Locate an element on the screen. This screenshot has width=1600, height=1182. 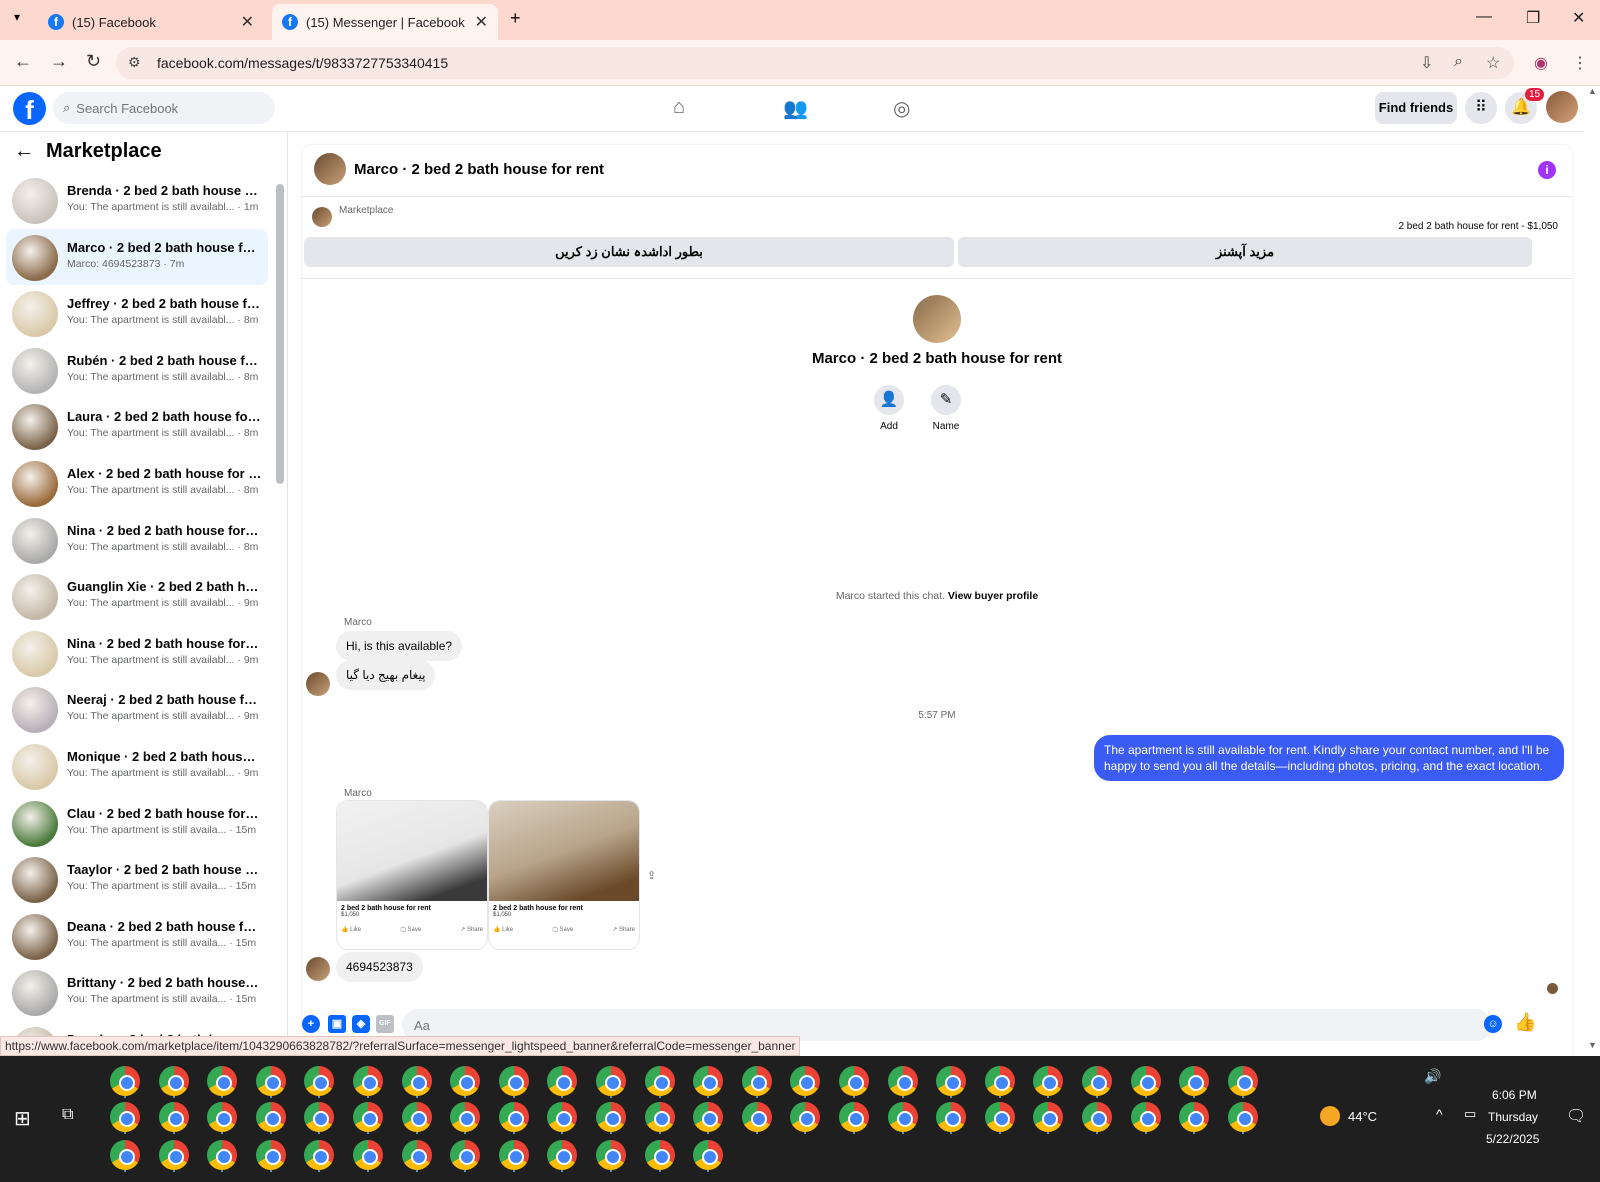
temperature: 44°C is located at coordinates (1362, 1116).